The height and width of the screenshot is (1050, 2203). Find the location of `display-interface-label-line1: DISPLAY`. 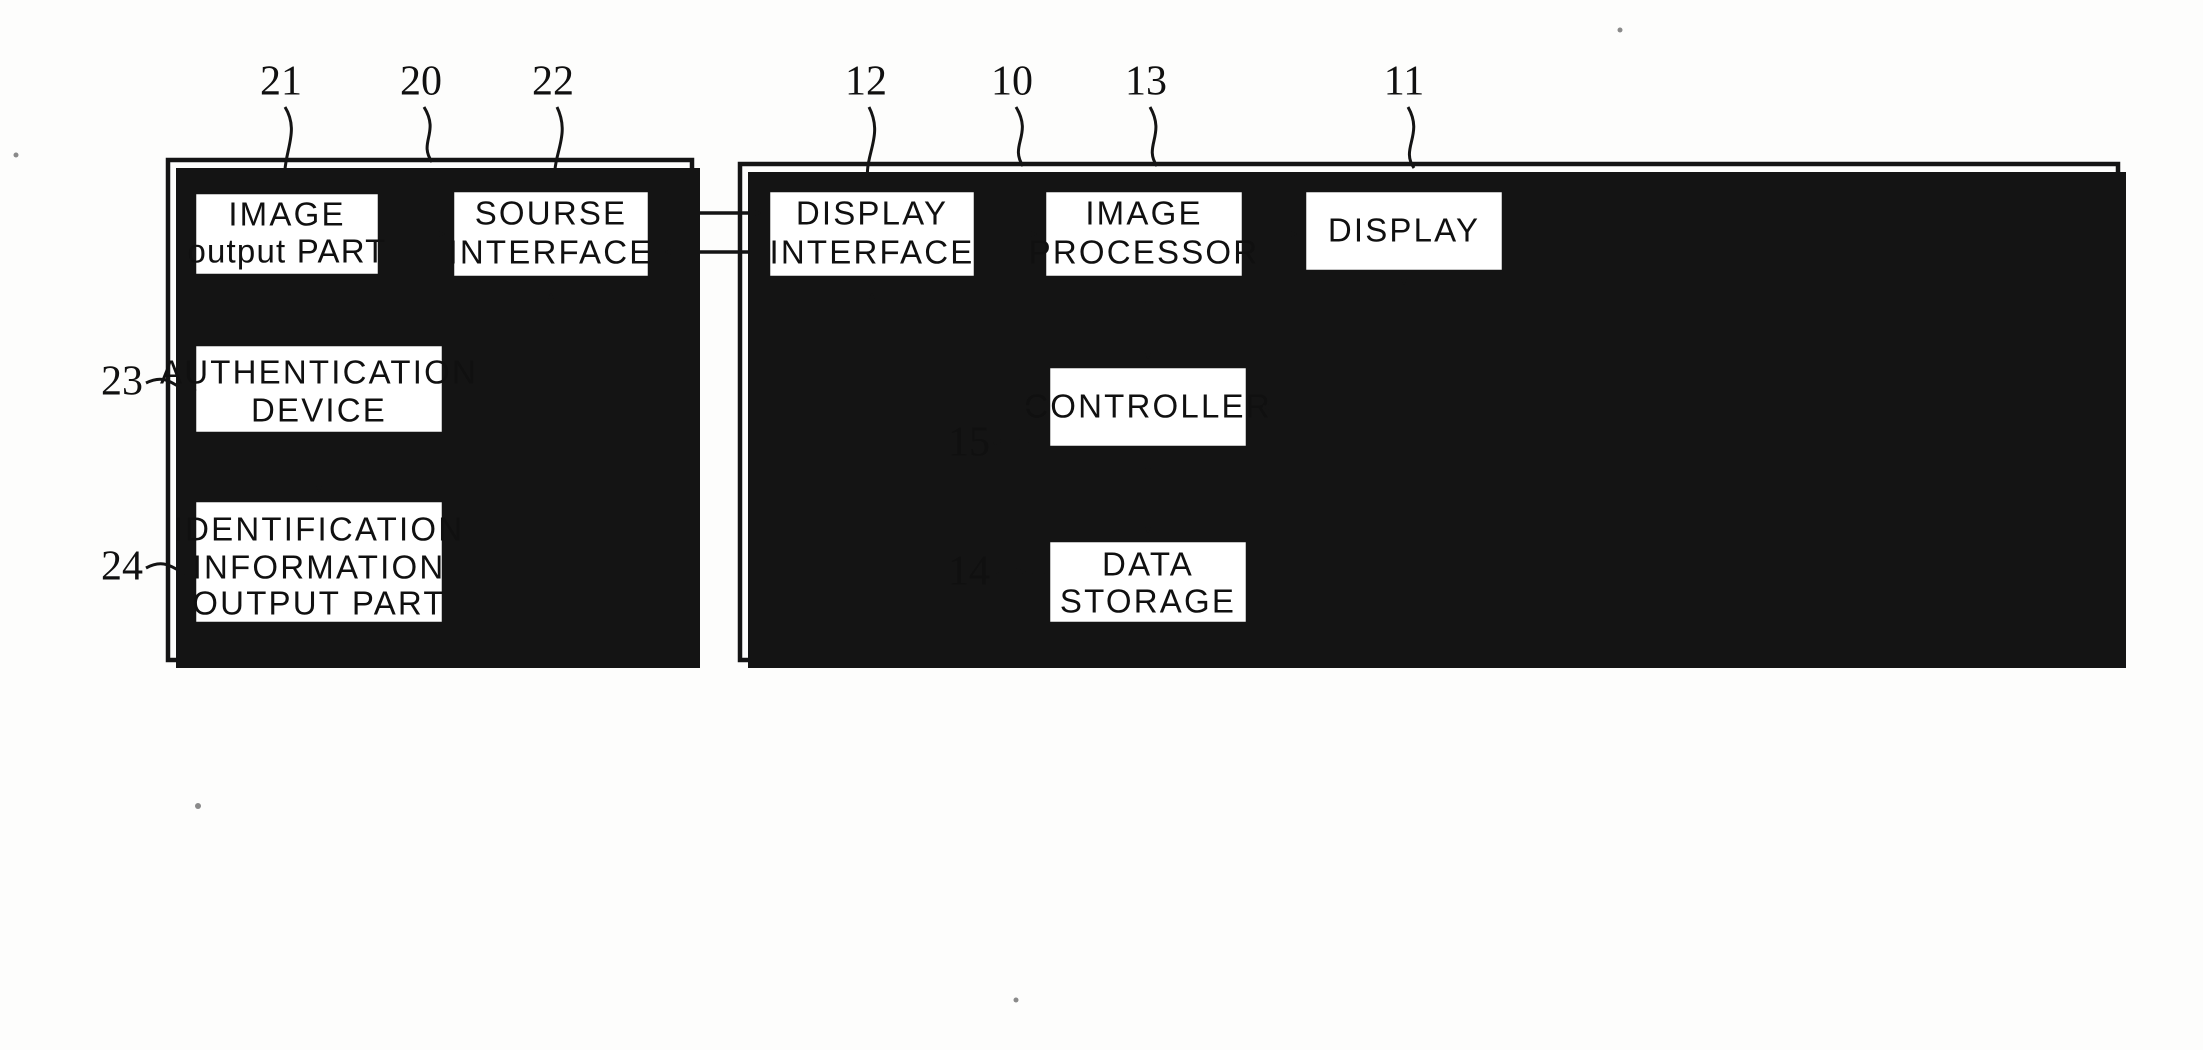

display-interface-label-line1: DISPLAY is located at coordinates (872, 213).